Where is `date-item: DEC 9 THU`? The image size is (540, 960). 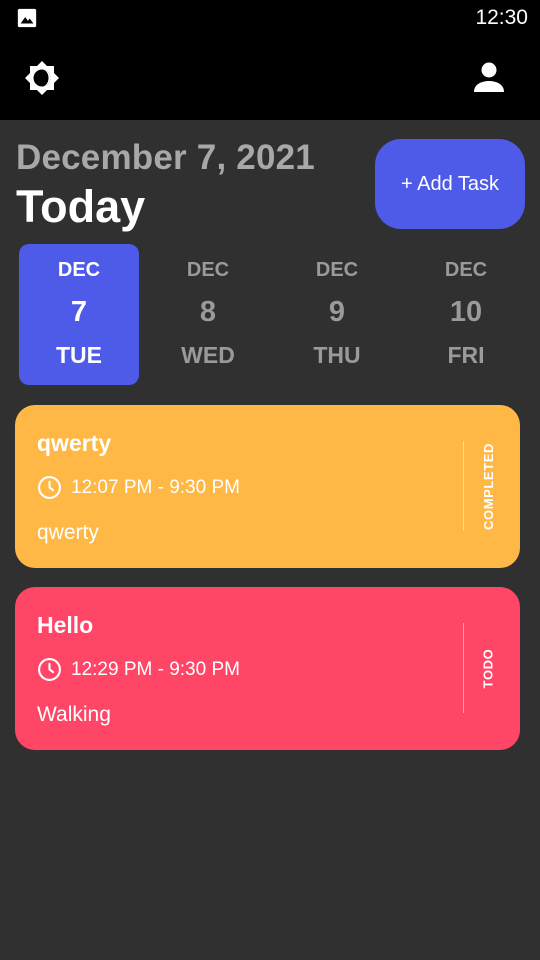 date-item: DEC 9 THU is located at coordinates (337, 314).